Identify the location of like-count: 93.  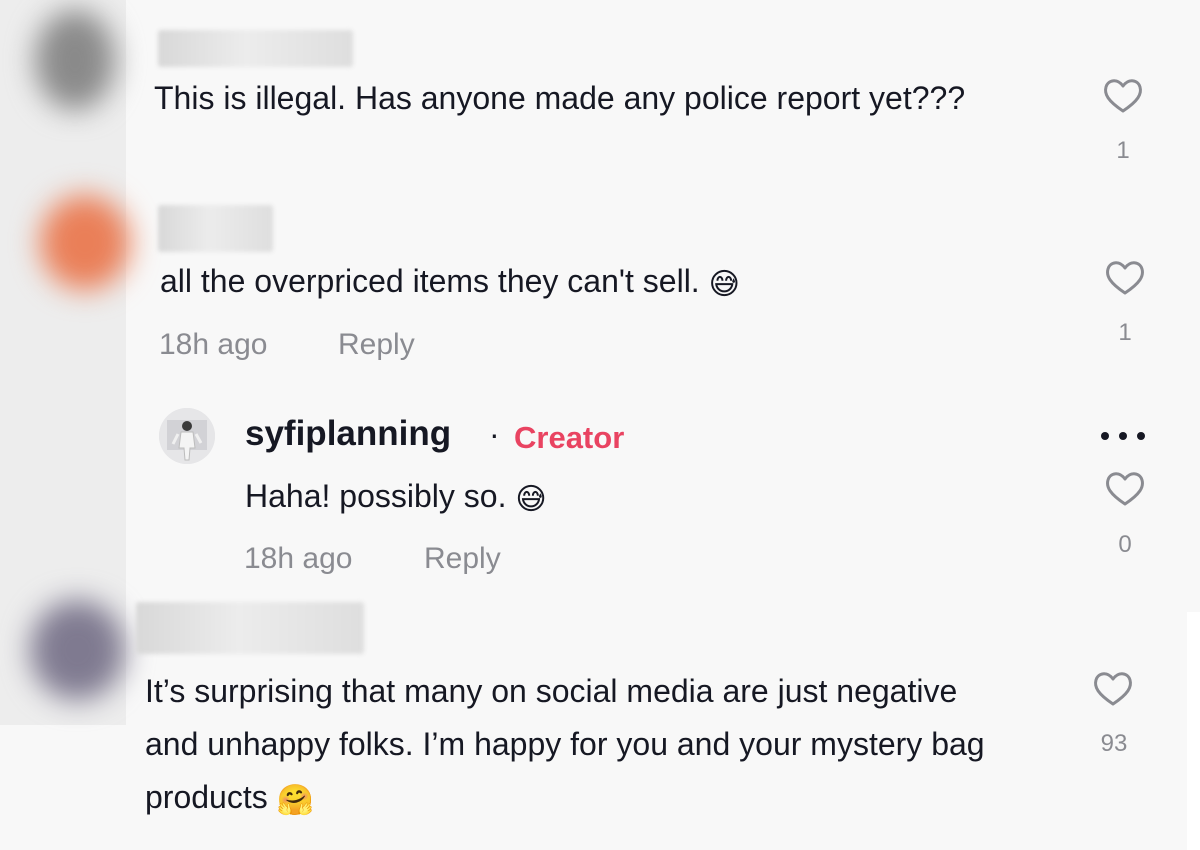
(1114, 743).